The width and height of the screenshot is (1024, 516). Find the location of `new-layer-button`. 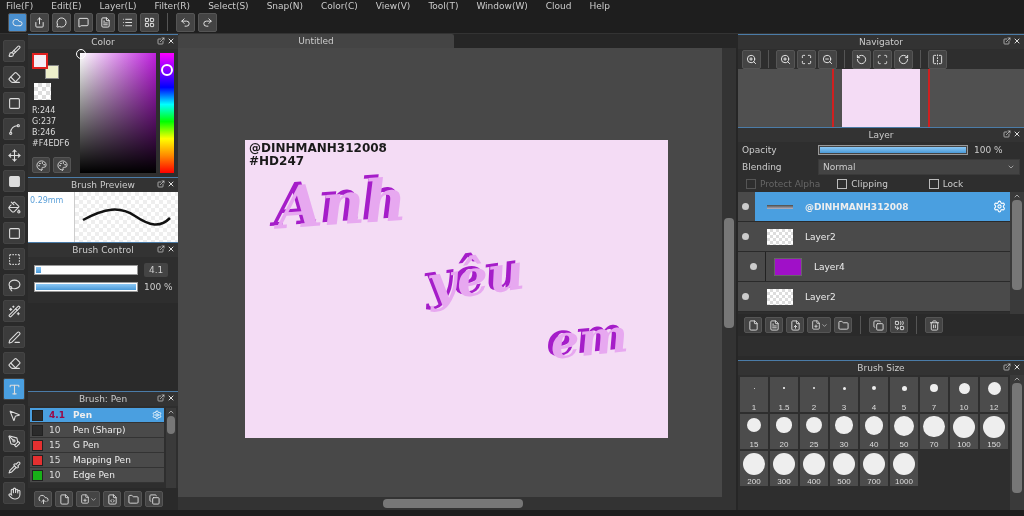

new-layer-button is located at coordinates (753, 325).